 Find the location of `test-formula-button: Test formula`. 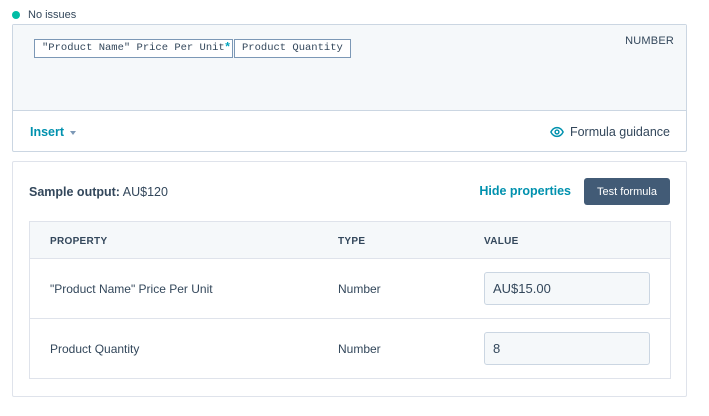

test-formula-button: Test formula is located at coordinates (627, 191).